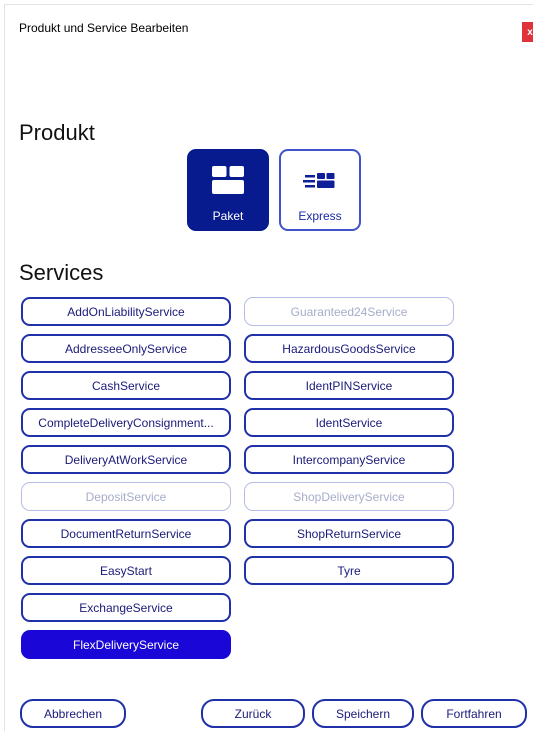 The image size is (533, 731). What do you see at coordinates (349, 385) in the screenshot?
I see `service-identpin: IdentPINService` at bounding box center [349, 385].